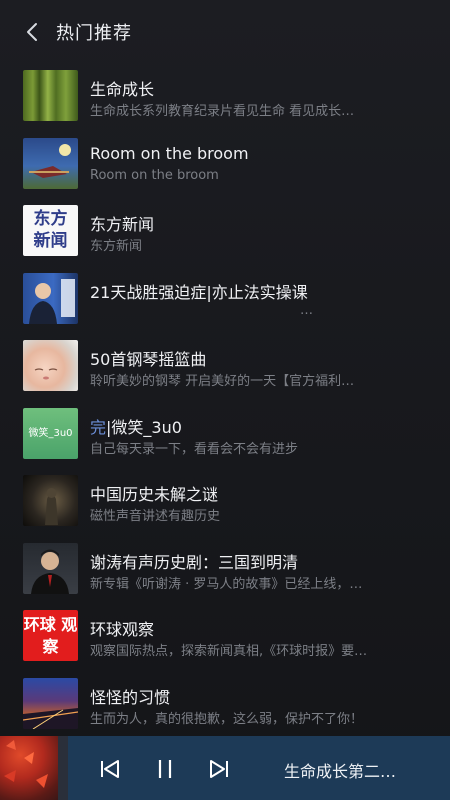 The width and height of the screenshot is (450, 800). Describe the element at coordinates (122, 629) in the screenshot. I see `item-title: 环球观察` at that location.